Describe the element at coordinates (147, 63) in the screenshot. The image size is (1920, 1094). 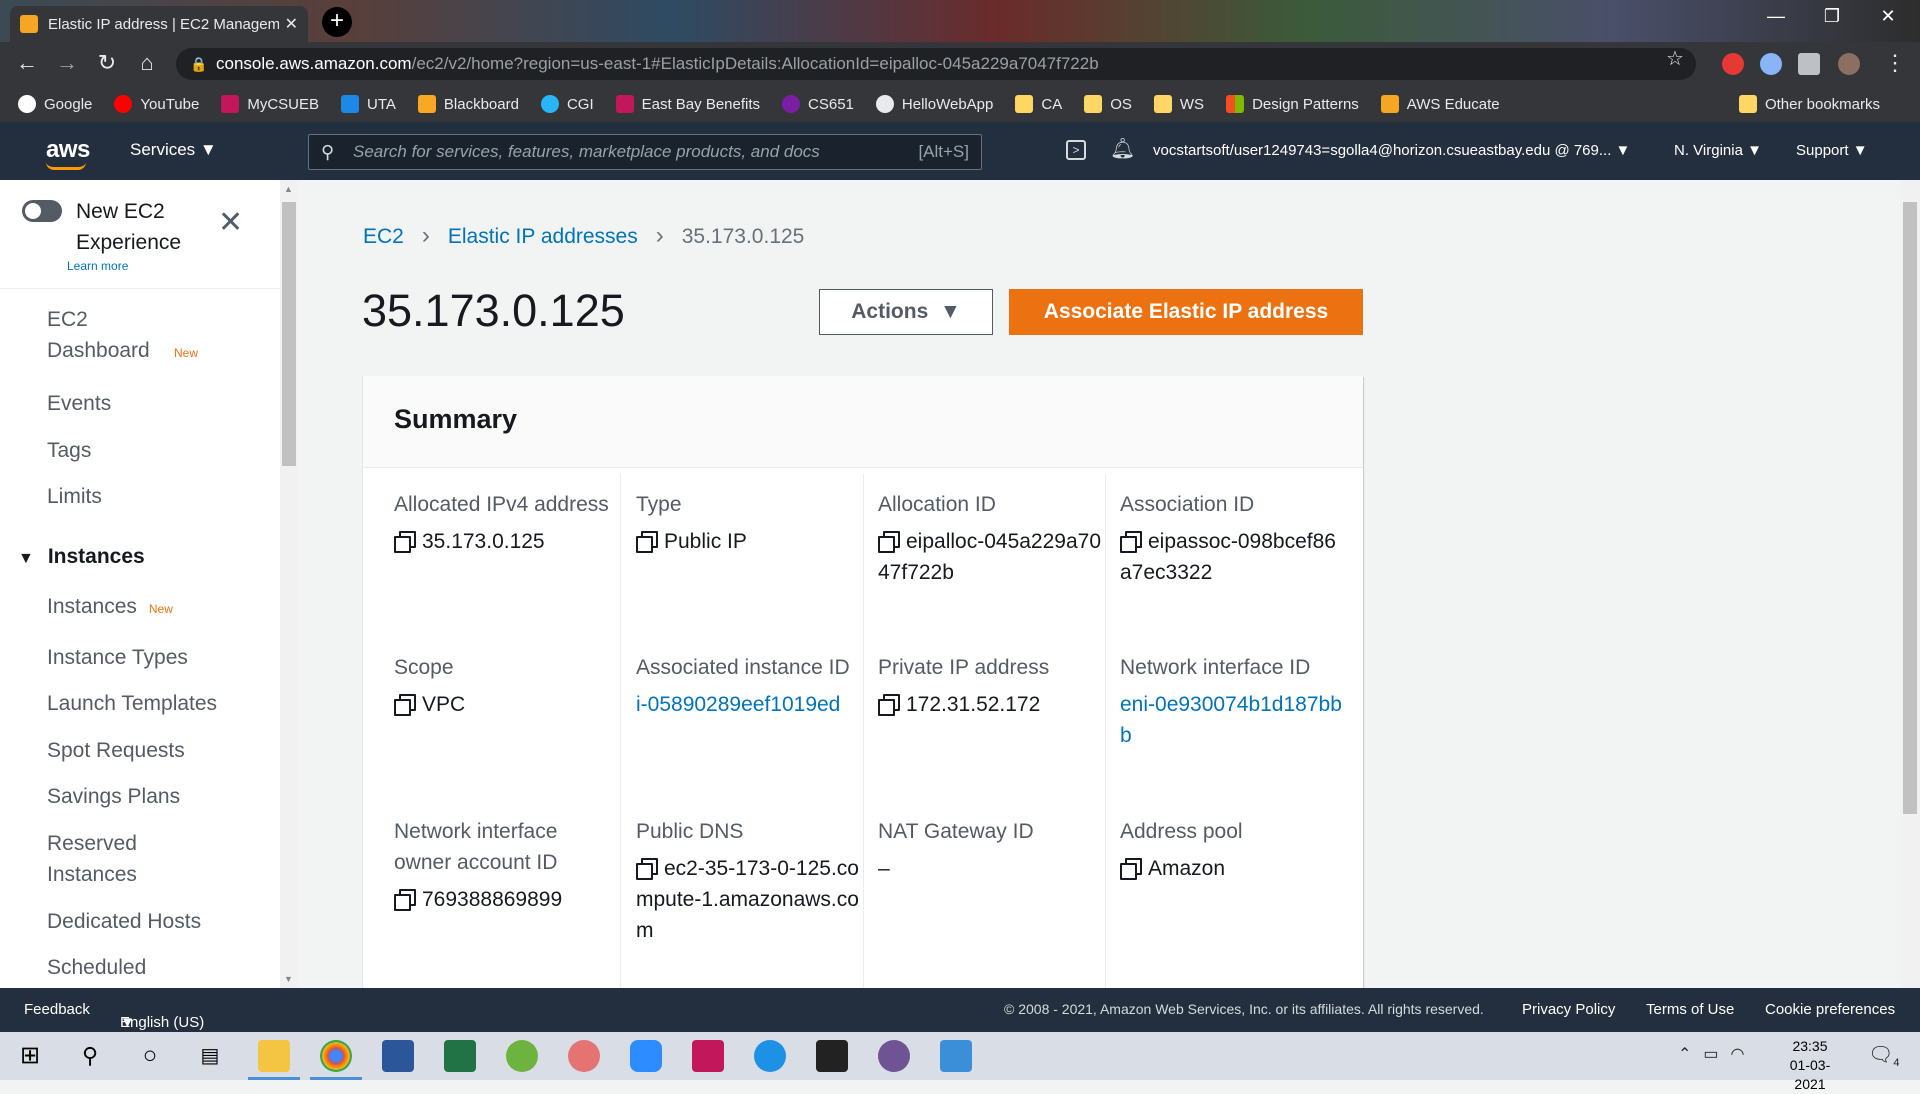
I see `home-icon: ⌂` at that location.